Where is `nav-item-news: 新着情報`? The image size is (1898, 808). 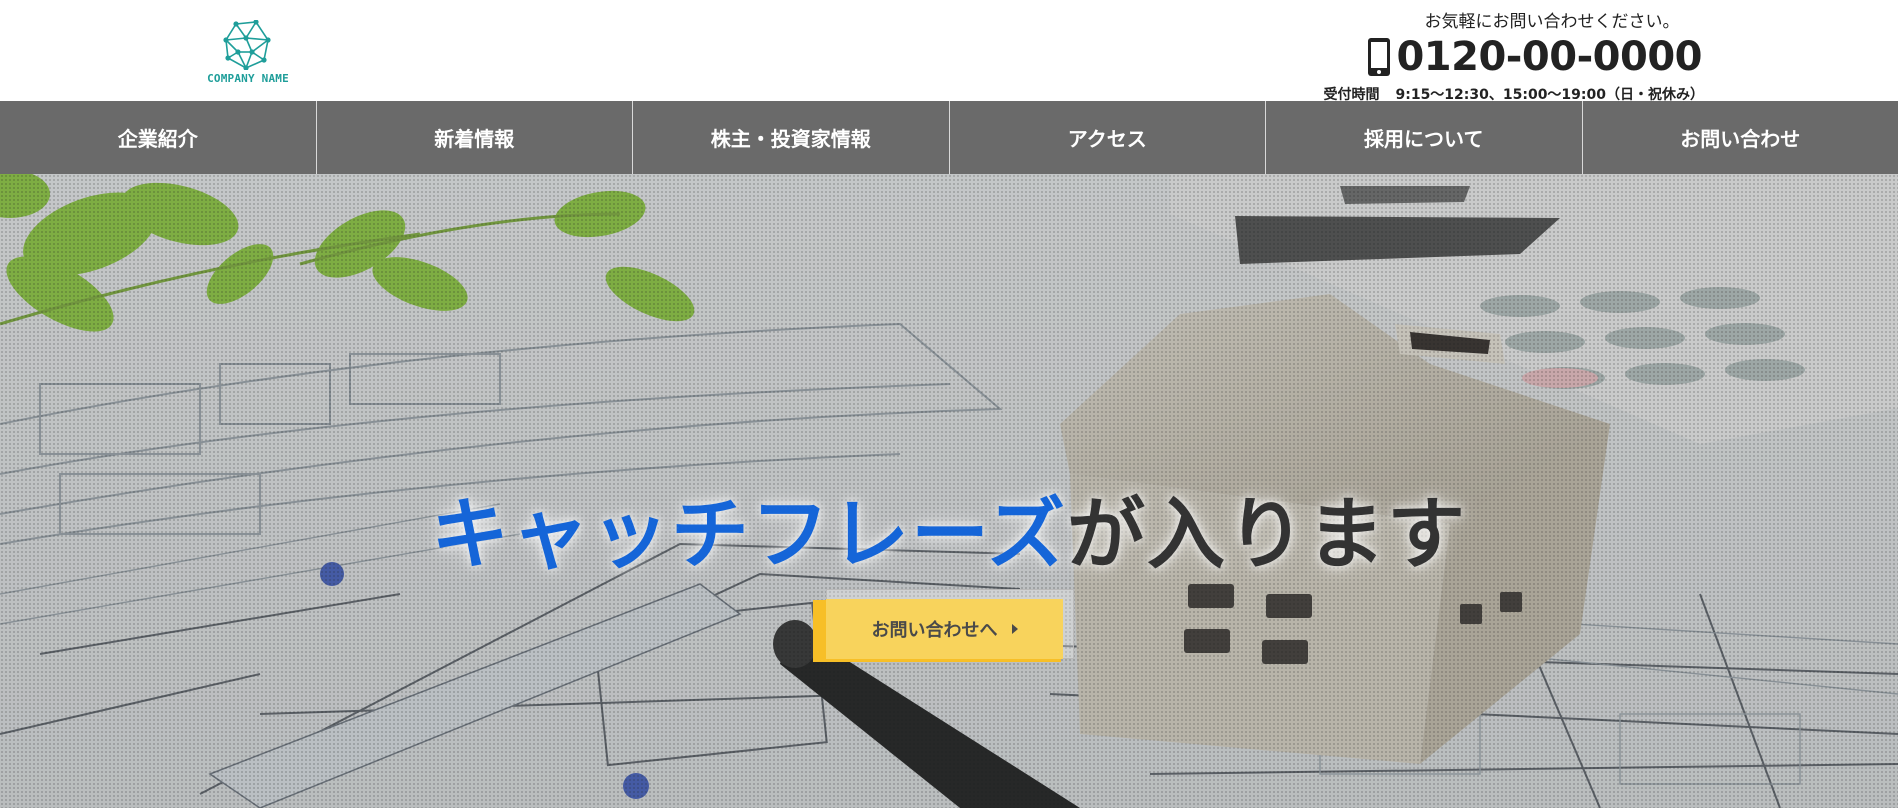
nav-item-news: 新着情報 is located at coordinates (474, 137).